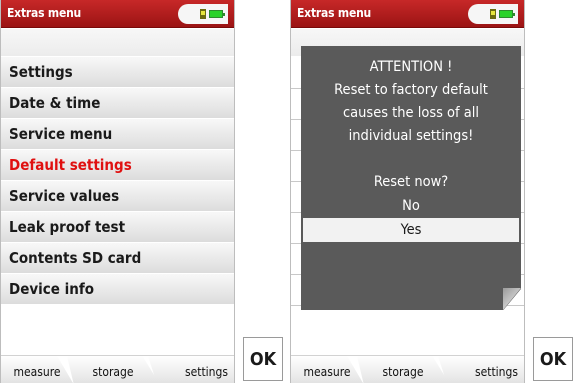  I want to click on dialog-text-line: Reset to factory default, so click(411, 90).